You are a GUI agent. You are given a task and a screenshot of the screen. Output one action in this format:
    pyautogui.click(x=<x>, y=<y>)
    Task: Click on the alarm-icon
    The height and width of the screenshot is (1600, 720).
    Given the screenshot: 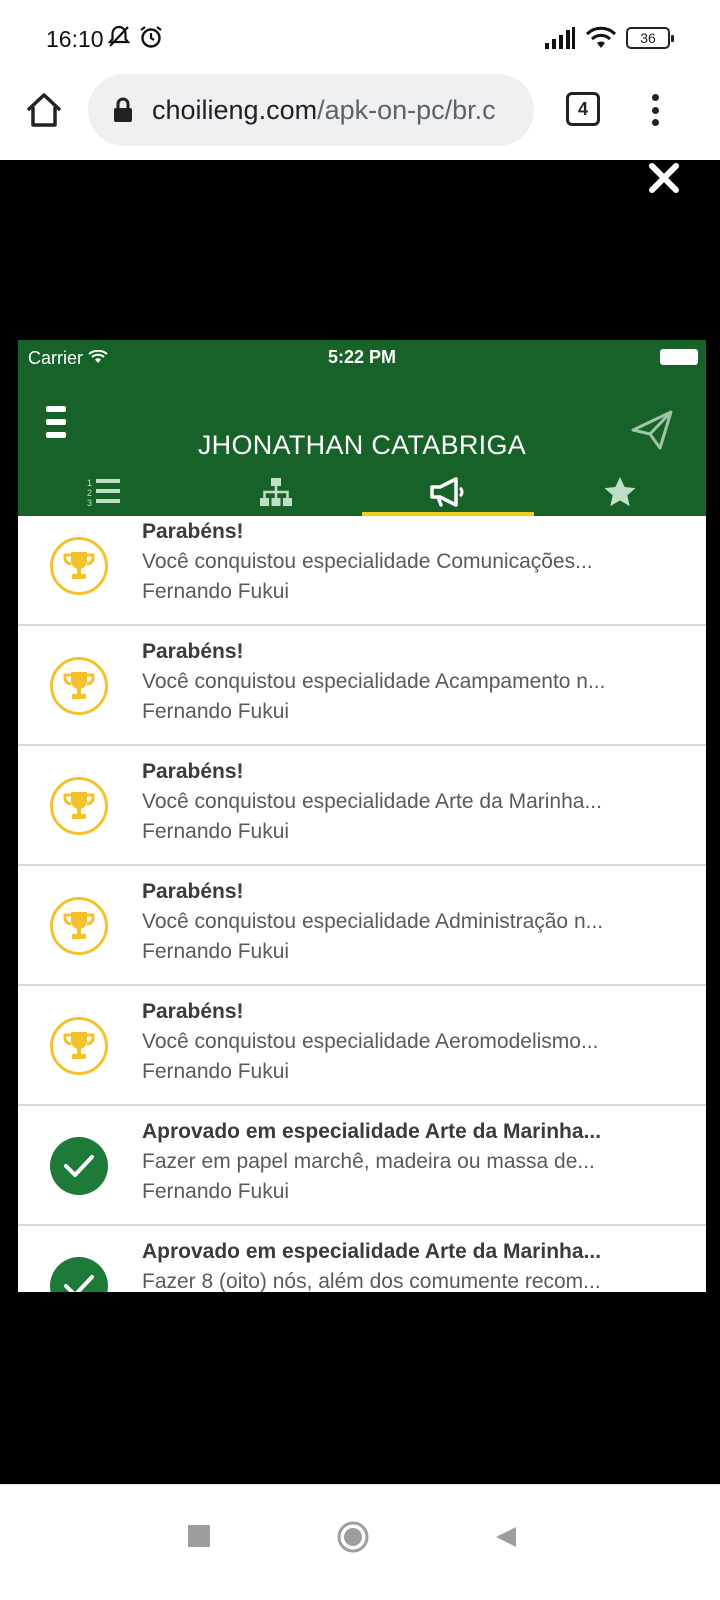 What is the action you would take?
    pyautogui.click(x=151, y=37)
    